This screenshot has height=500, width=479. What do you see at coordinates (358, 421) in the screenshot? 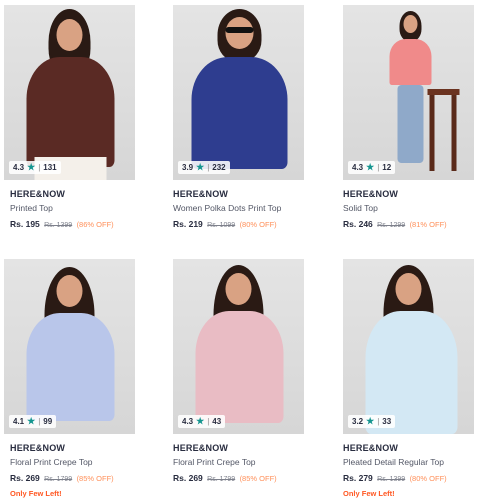
I see `rating-value: 3.2` at bounding box center [358, 421].